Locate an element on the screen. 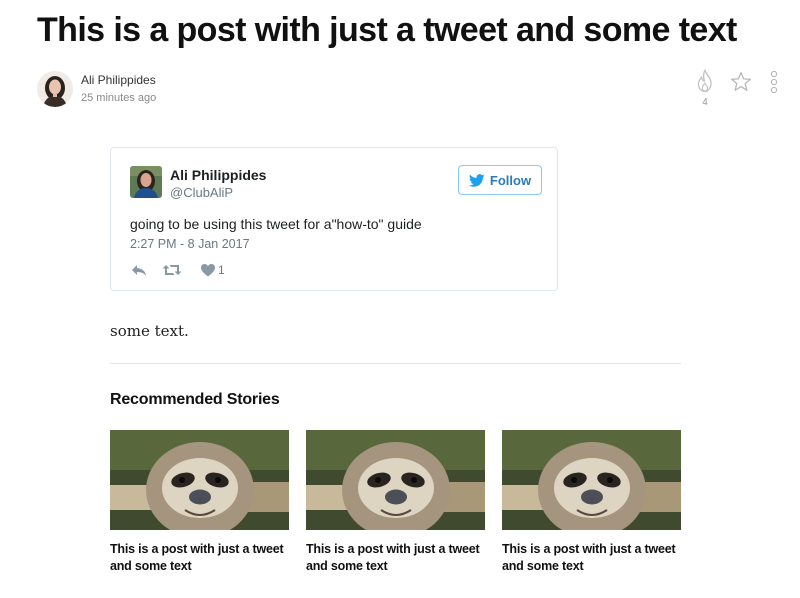  post-timestamp: 25 minutes ago is located at coordinates (119, 98).